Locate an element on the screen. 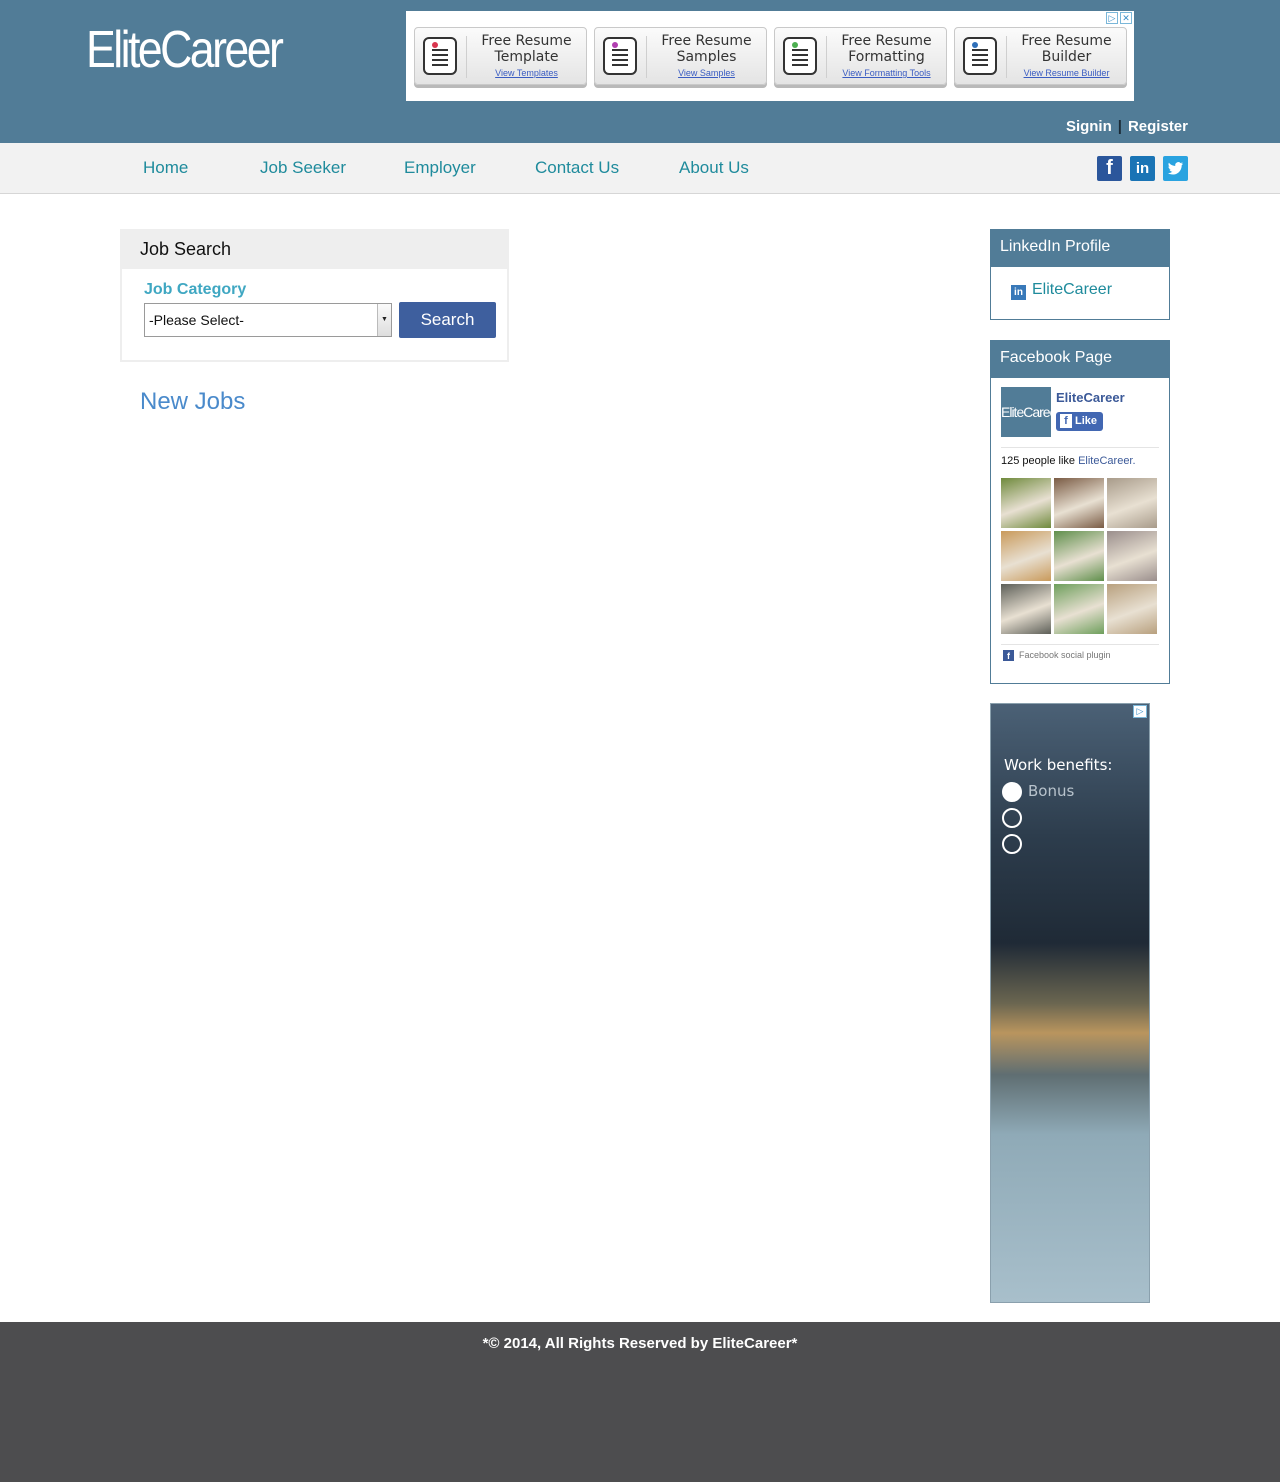 The height and width of the screenshot is (1482, 1280). ad-close-icon: ✕ is located at coordinates (1126, 18).